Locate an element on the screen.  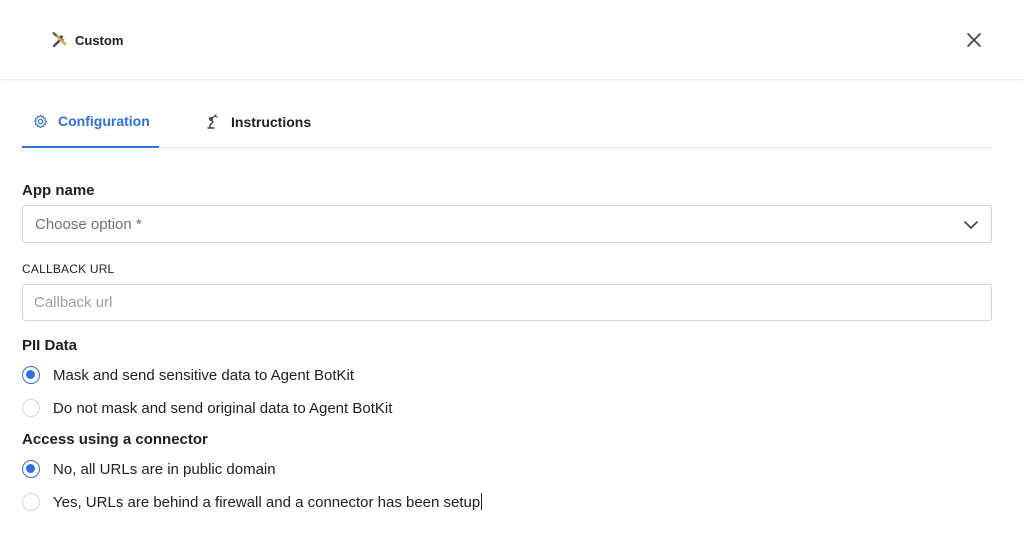
robot-arm-icon is located at coordinates (212, 121).